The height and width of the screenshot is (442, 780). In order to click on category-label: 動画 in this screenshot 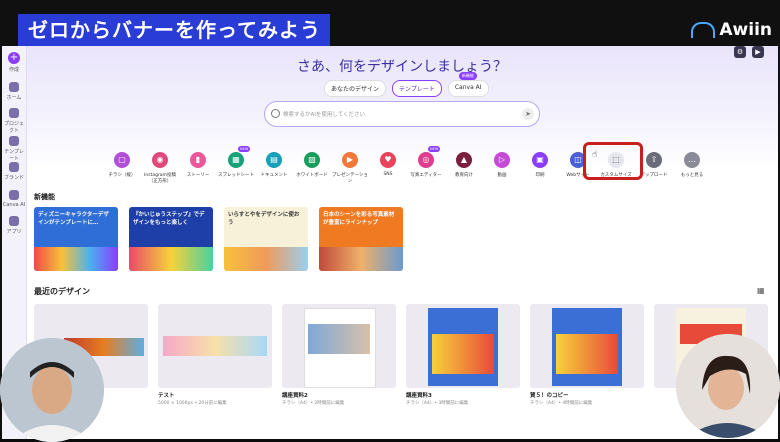, I will do `click(502, 175)`.